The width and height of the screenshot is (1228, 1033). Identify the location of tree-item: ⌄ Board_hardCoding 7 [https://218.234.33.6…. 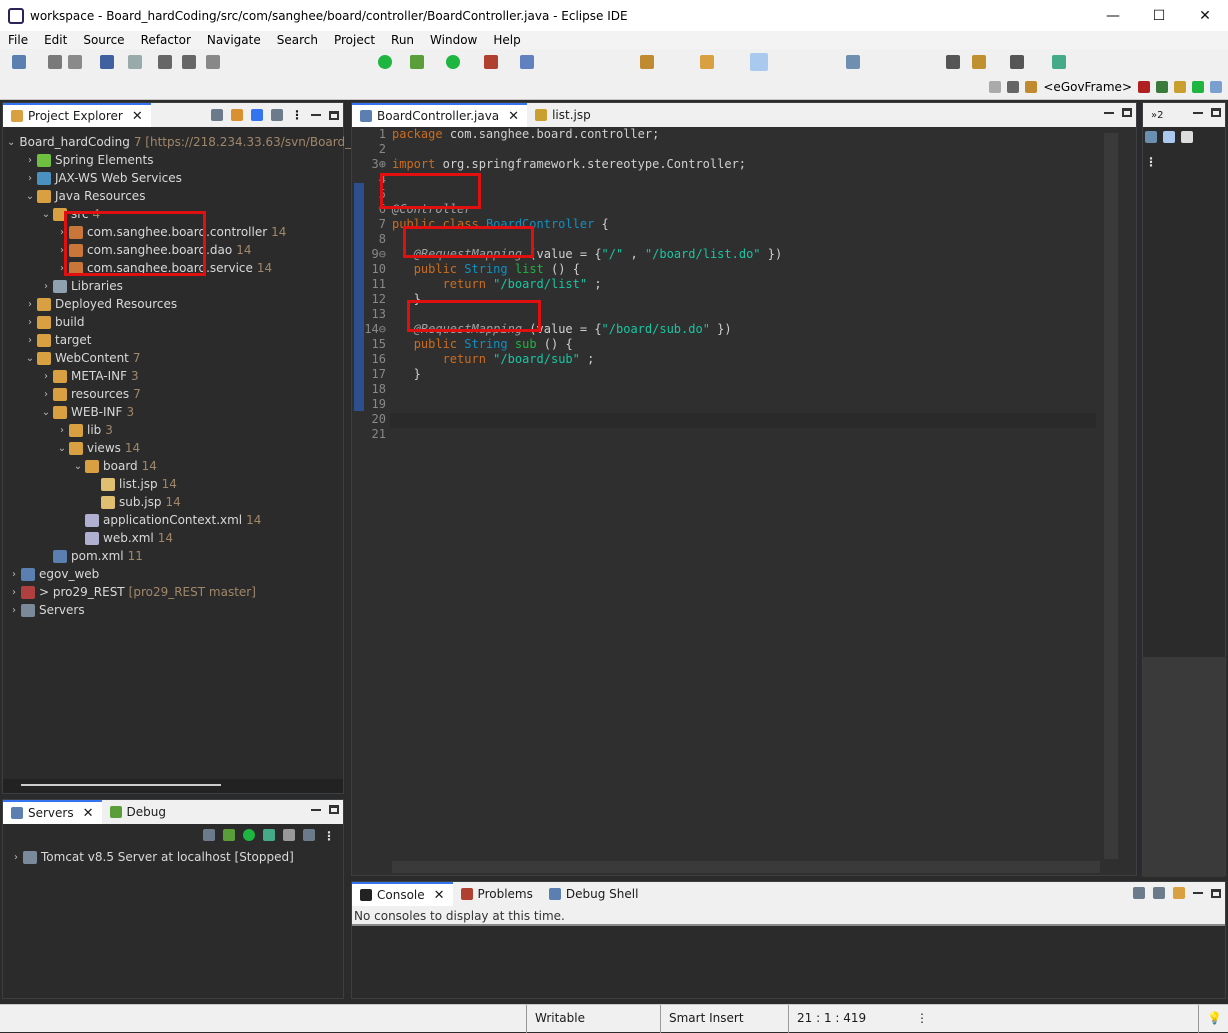
(179, 142).